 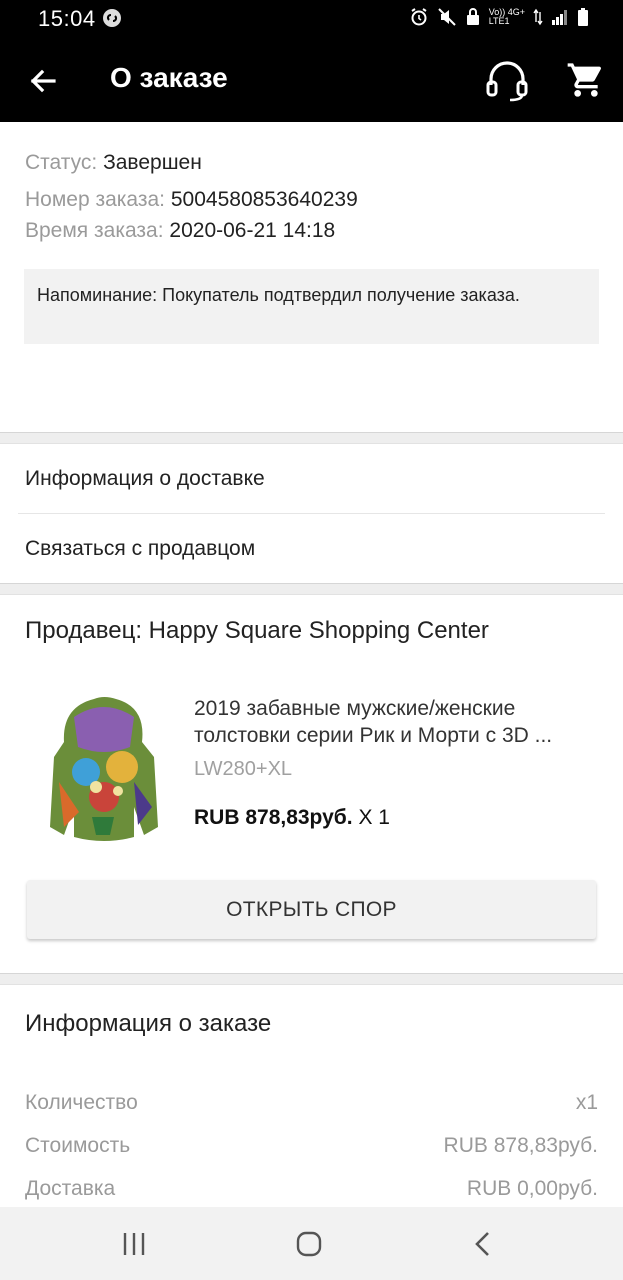 What do you see at coordinates (309, 1244) in the screenshot?
I see `home-icon` at bounding box center [309, 1244].